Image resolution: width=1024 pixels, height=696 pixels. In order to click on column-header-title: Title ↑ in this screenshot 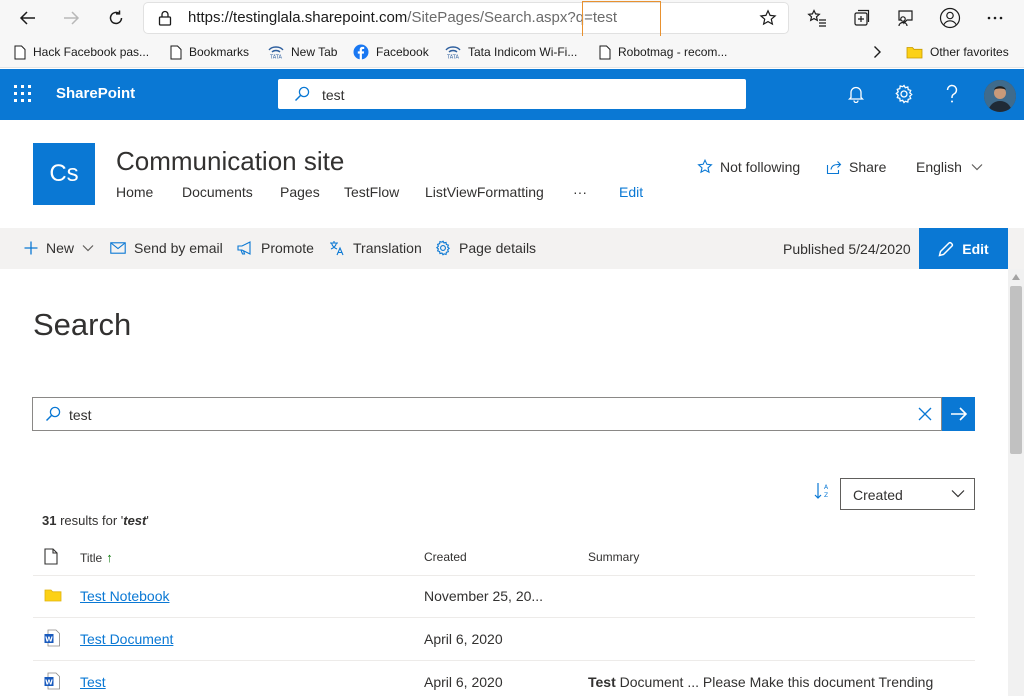, I will do `click(96, 557)`.